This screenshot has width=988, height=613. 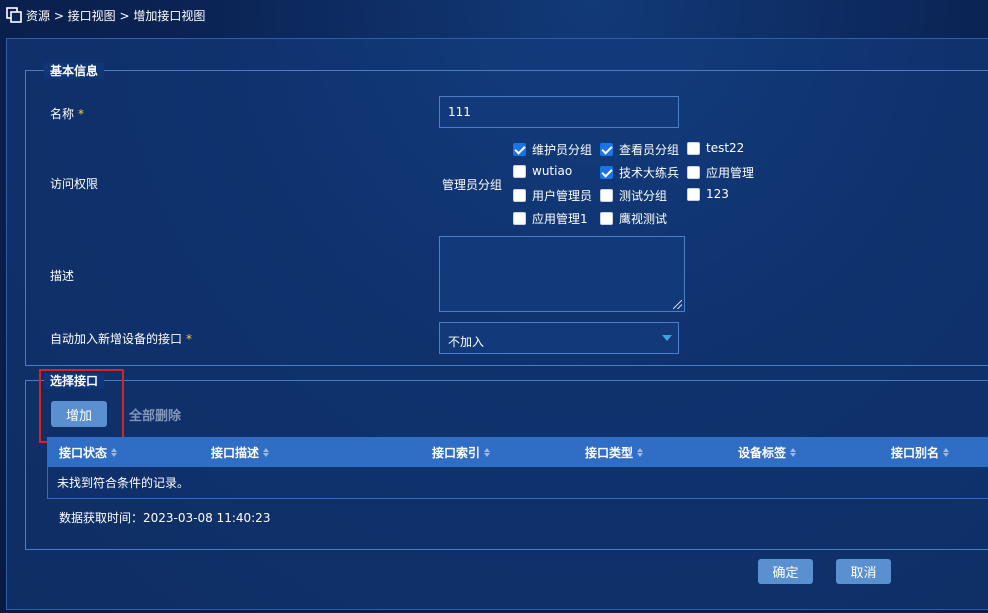 I want to click on column-header: 接口状态, so click(x=88, y=452).